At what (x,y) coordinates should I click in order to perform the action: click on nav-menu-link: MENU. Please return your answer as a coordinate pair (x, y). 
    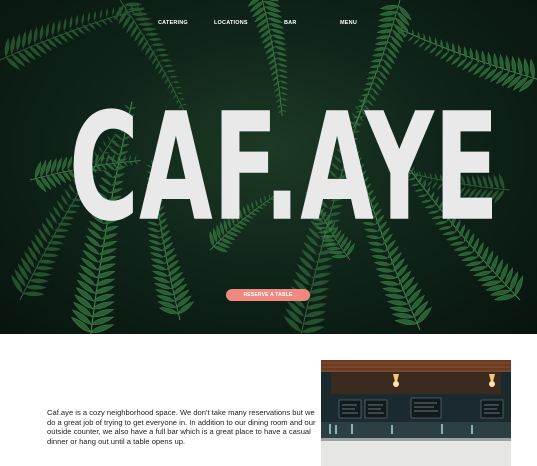
    Looking at the image, I should click on (348, 23).